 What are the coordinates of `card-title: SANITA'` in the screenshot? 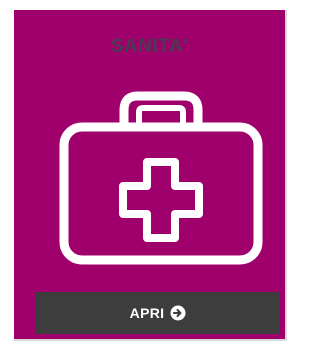 It's located at (149, 46).